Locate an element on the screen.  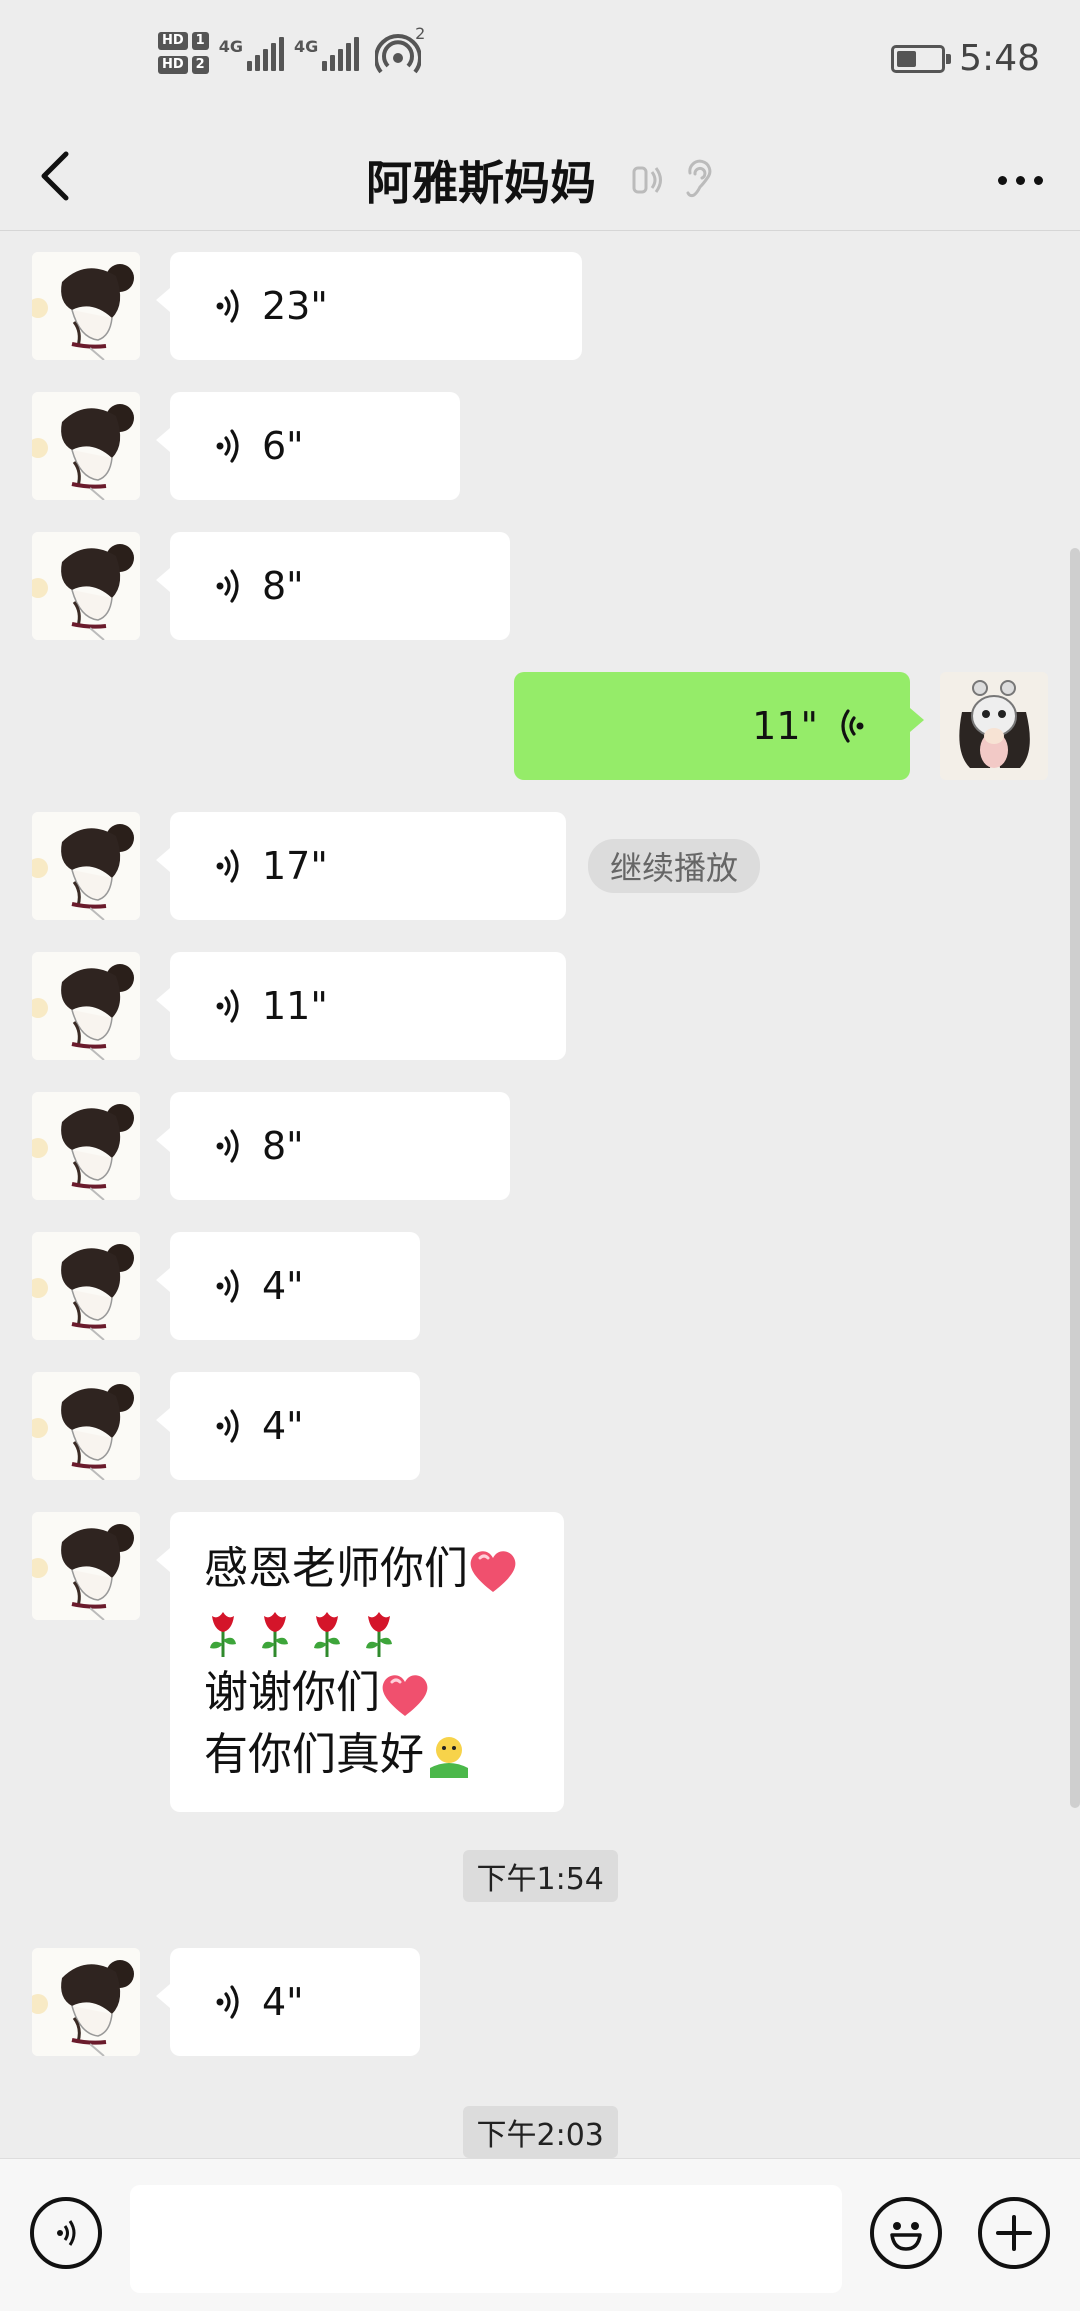
clock: 5:48 is located at coordinates (999, 58).